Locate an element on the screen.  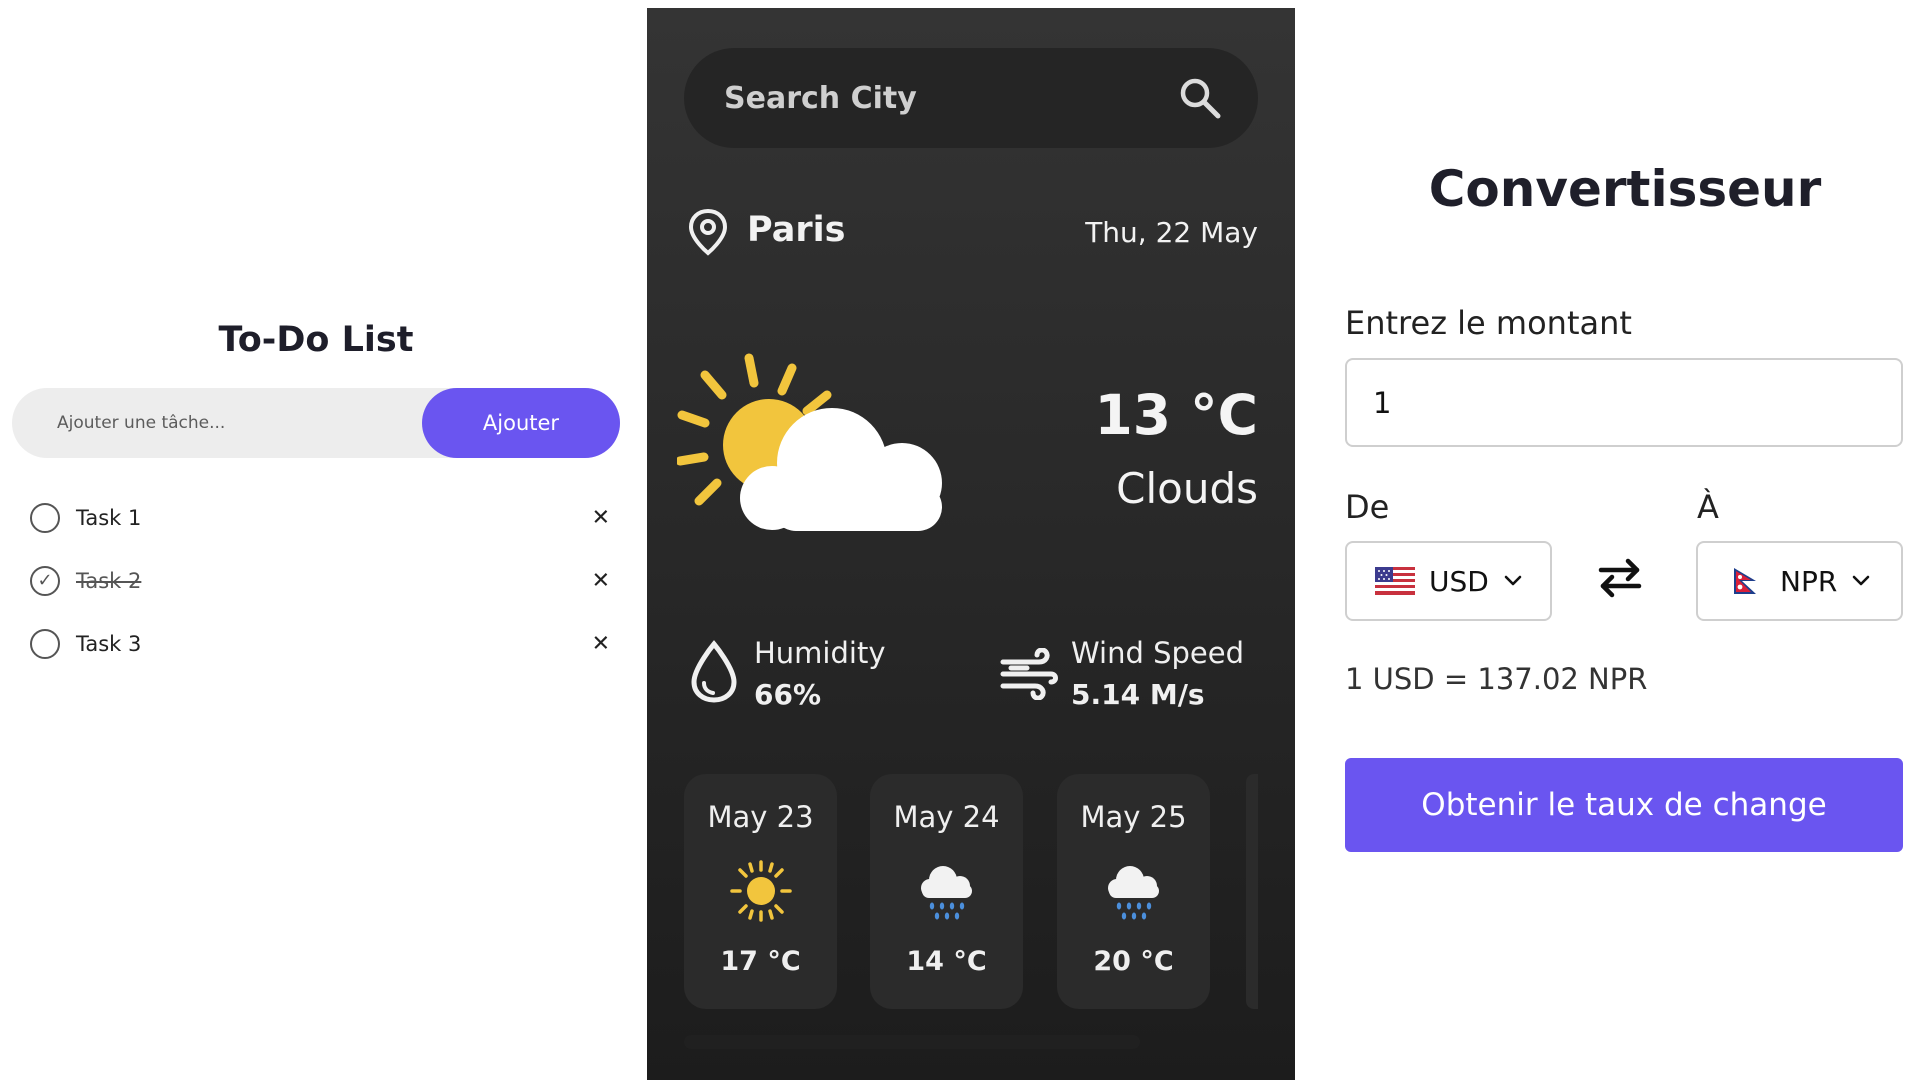
forecast-date: May 23 is located at coordinates (760, 817).